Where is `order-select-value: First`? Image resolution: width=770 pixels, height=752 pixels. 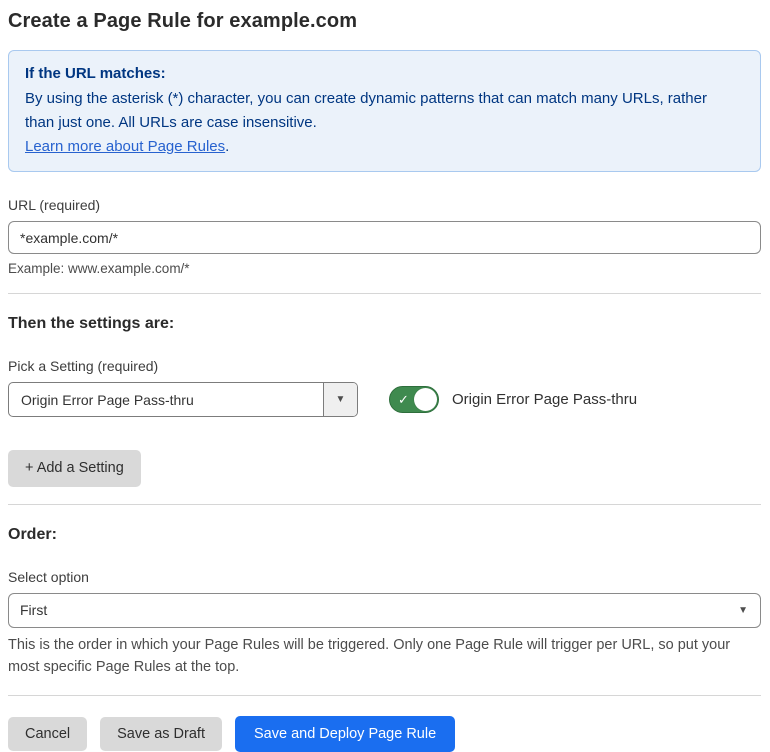 order-select-value: First is located at coordinates (33, 610).